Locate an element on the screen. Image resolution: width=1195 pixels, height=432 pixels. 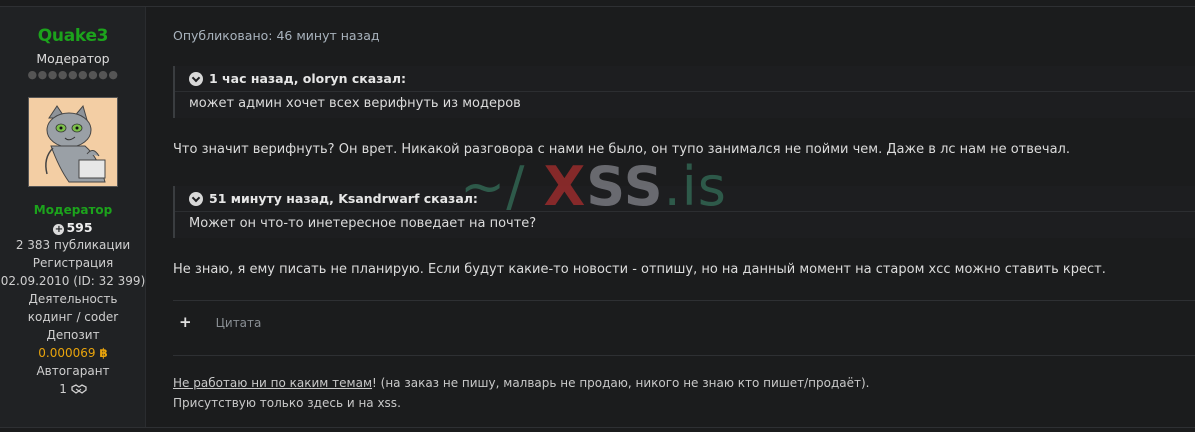
deposit-row: 0.000069 ฿ is located at coordinates (73, 353).